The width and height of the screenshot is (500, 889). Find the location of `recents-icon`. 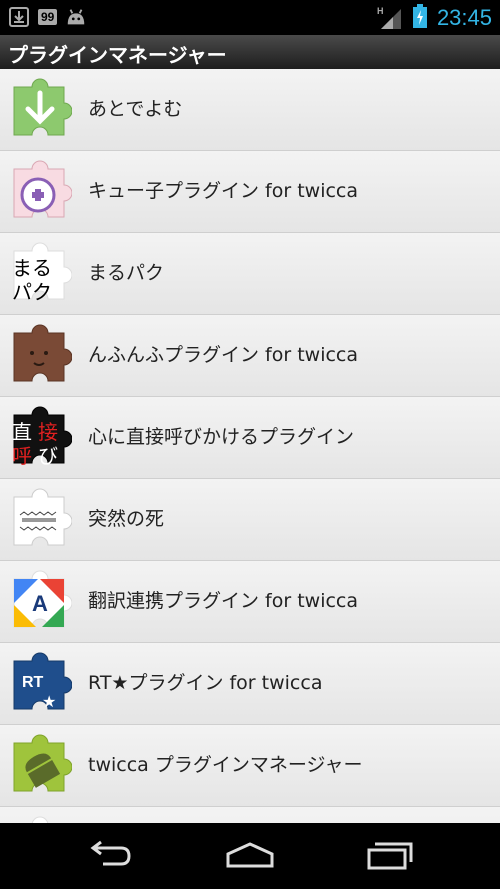

recents-icon is located at coordinates (390, 857).